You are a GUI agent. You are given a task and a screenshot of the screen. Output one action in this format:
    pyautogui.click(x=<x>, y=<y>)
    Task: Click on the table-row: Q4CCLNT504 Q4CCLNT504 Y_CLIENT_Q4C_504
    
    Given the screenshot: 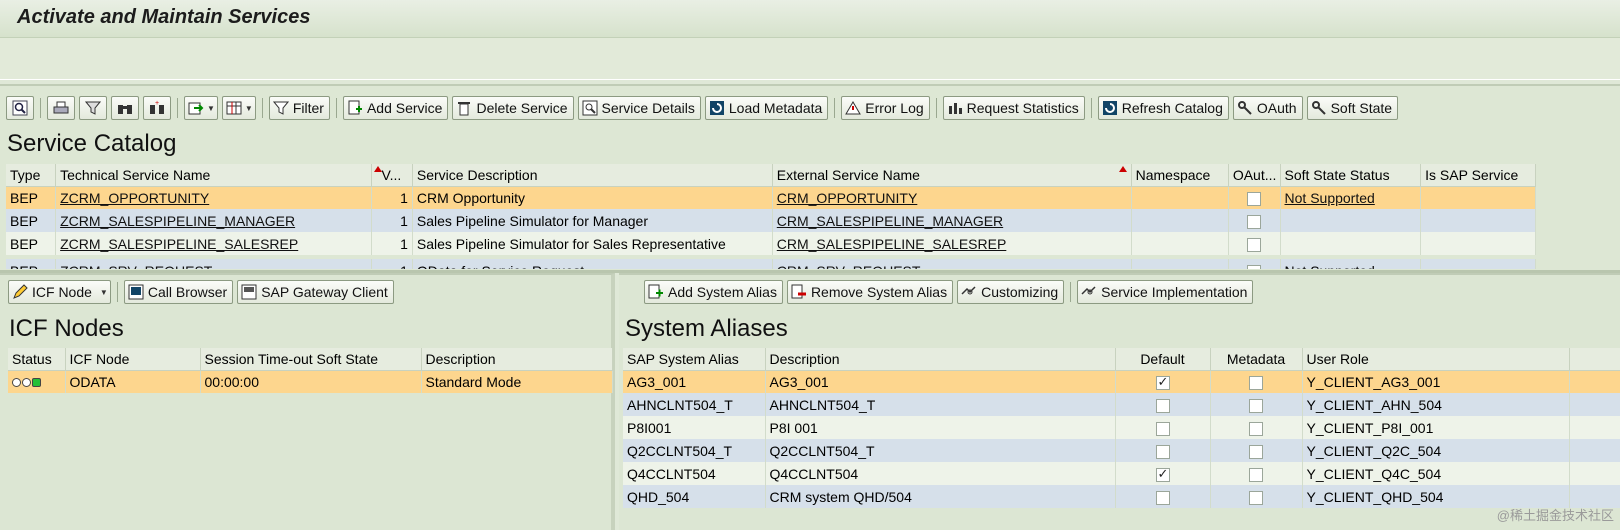 What is the action you would take?
    pyautogui.click(x=1121, y=473)
    